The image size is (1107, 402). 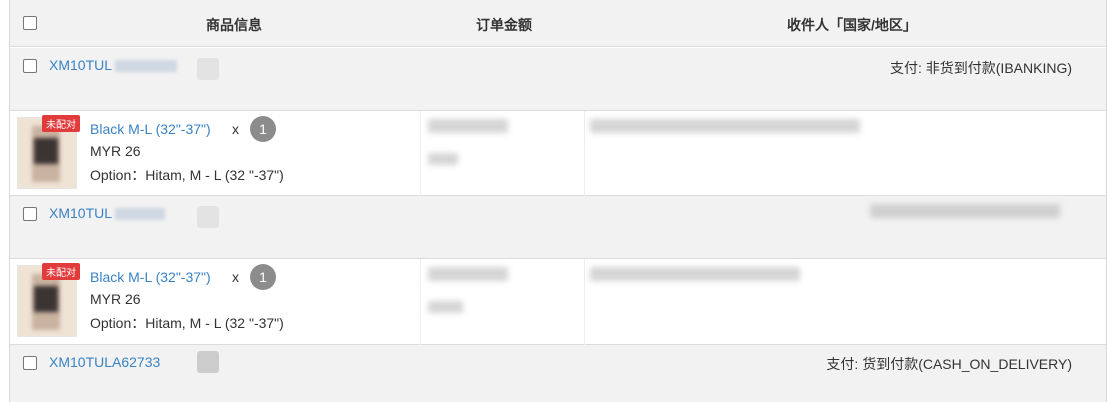 I want to click on payment-method: 支付: 非货到付款(IBANKING), so click(x=980, y=68).